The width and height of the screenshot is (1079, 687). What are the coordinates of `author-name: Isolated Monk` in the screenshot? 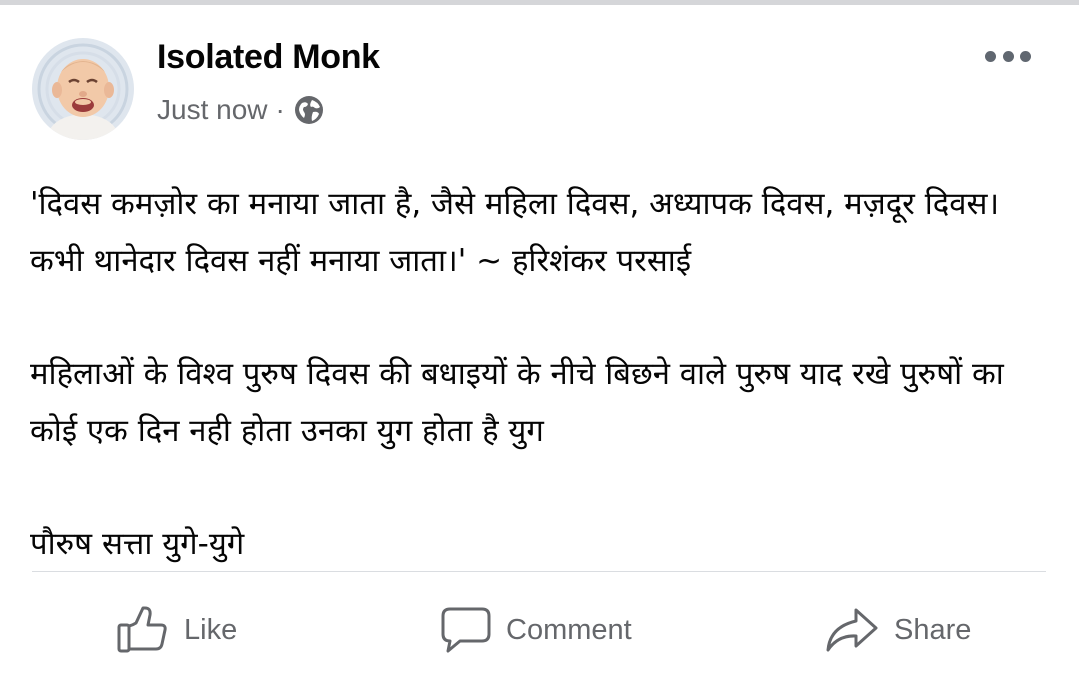 It's located at (268, 57).